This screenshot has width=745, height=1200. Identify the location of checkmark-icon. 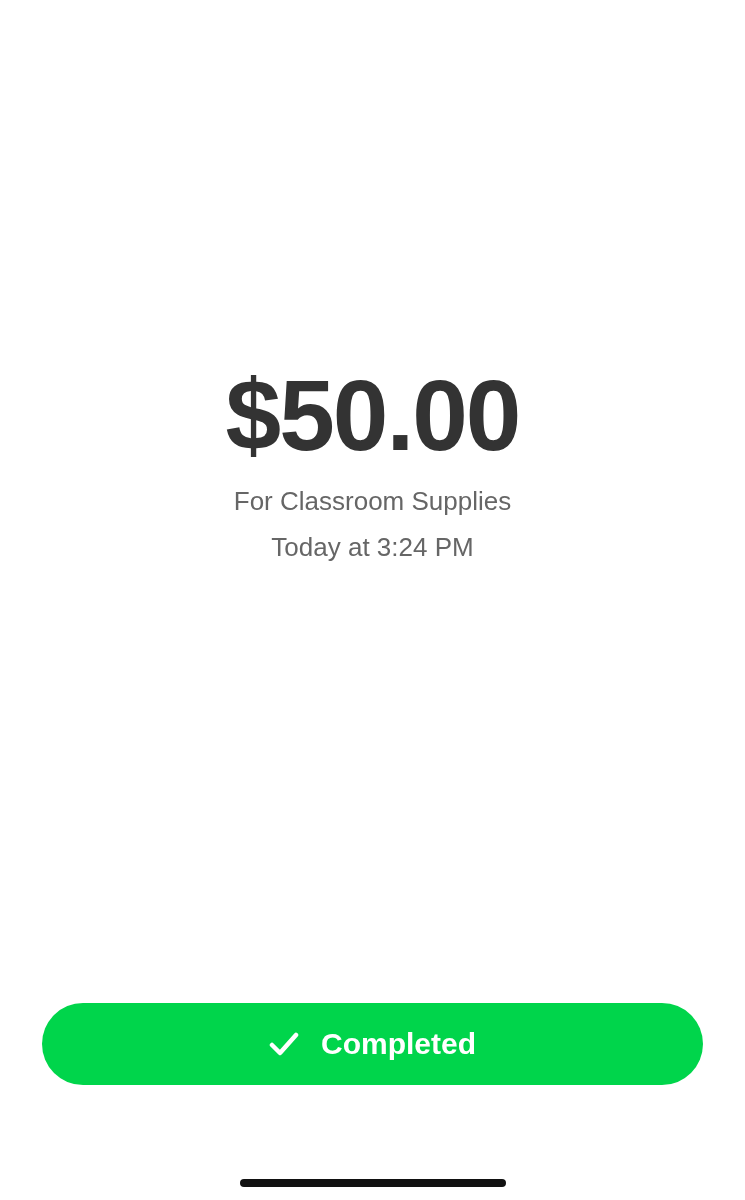
(284, 1044).